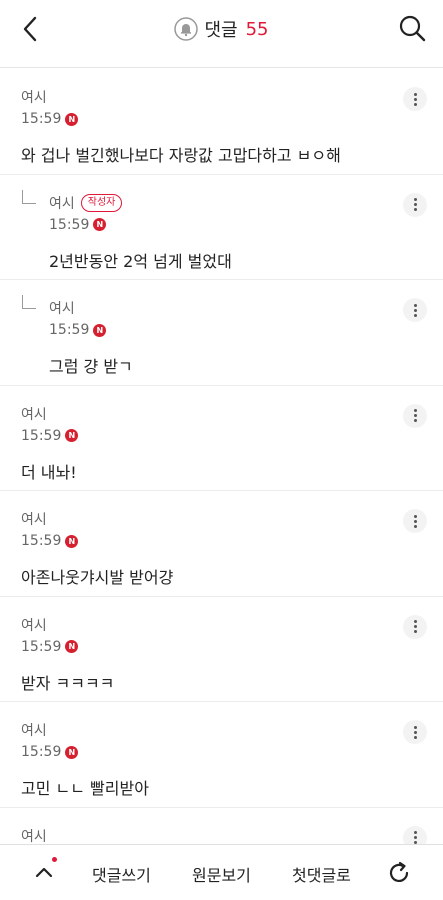 This screenshot has width=443, height=900. Describe the element at coordinates (412, 28) in the screenshot. I see `search-icon` at that location.